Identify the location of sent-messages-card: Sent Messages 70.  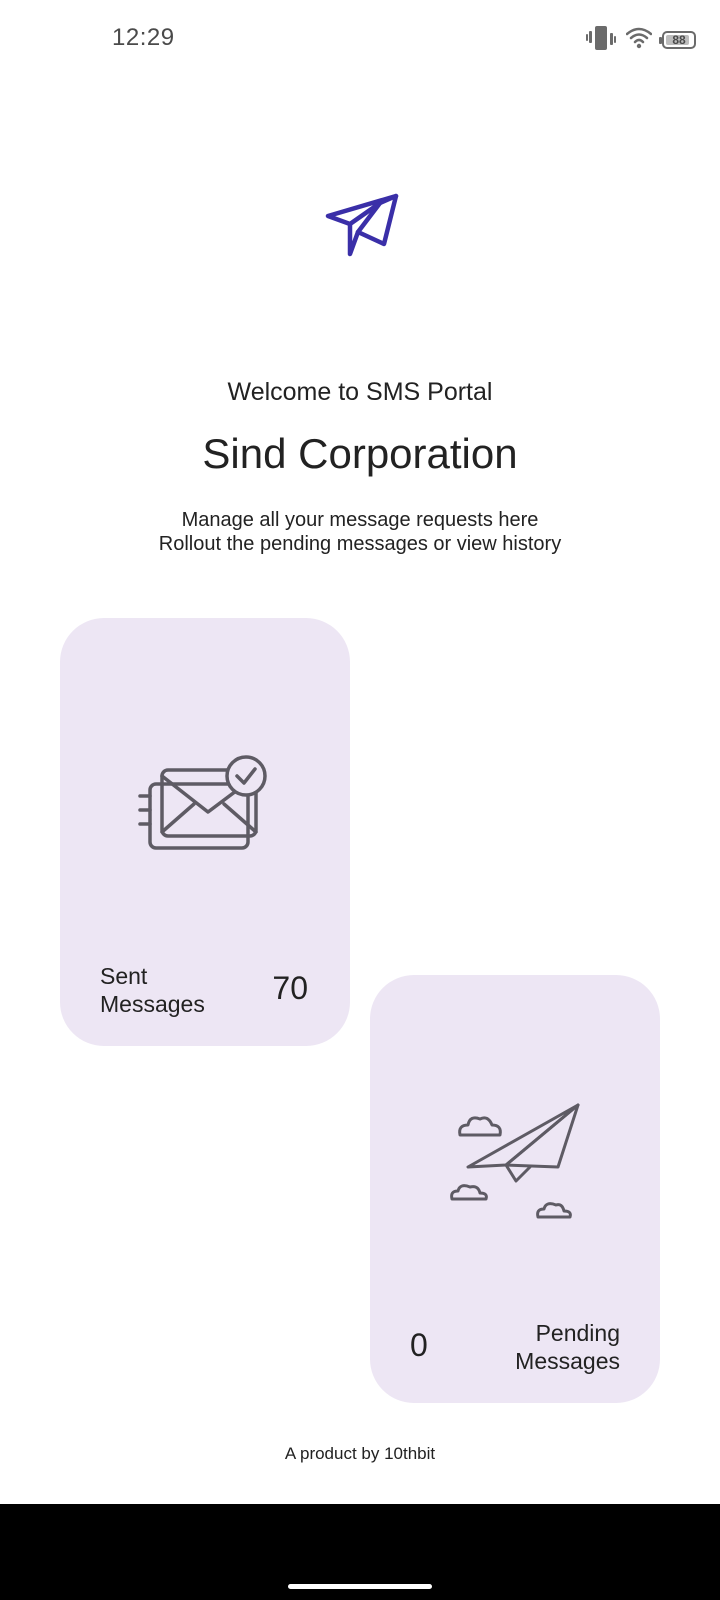
(205, 832).